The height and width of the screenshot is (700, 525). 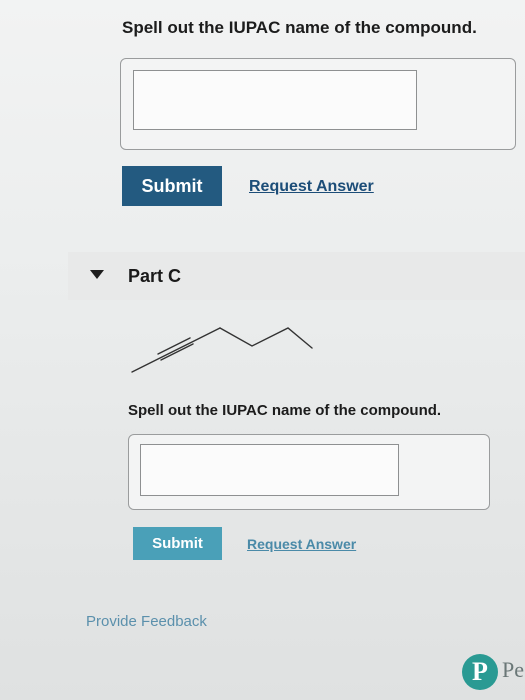 What do you see at coordinates (222, 350) in the screenshot?
I see `molecule-structure` at bounding box center [222, 350].